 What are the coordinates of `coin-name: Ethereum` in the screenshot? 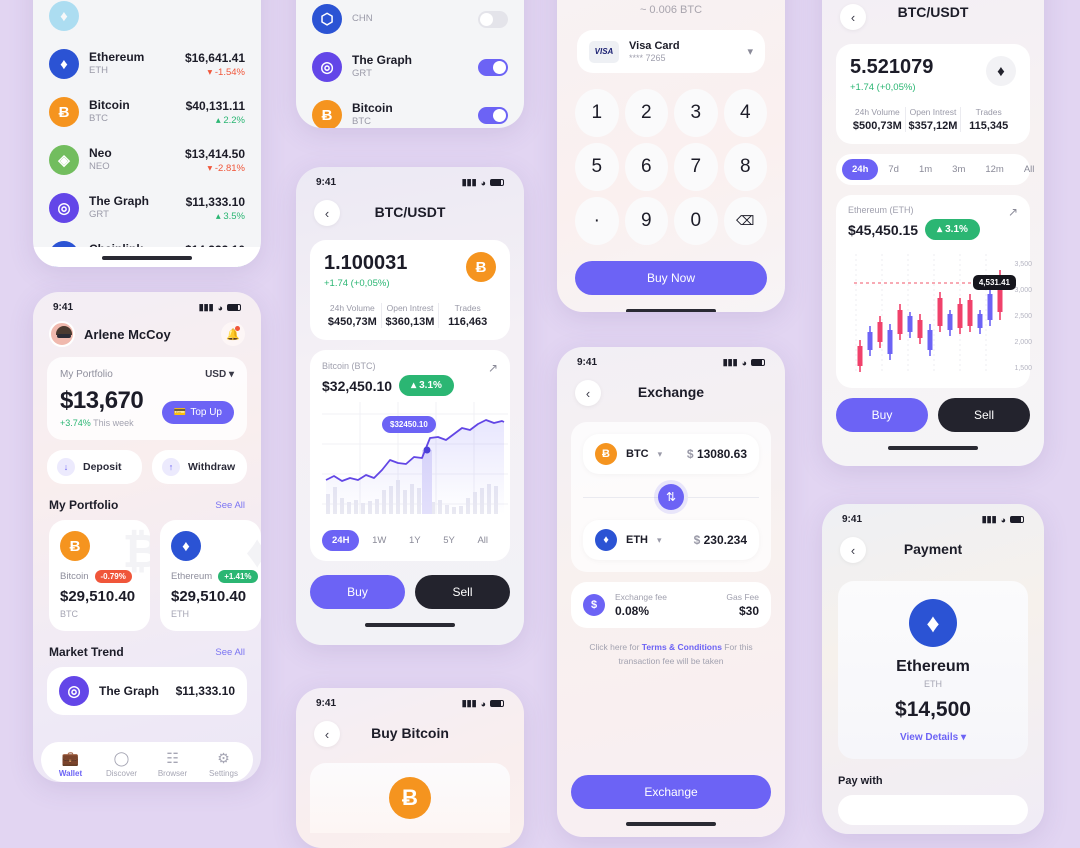 It's located at (933, 666).